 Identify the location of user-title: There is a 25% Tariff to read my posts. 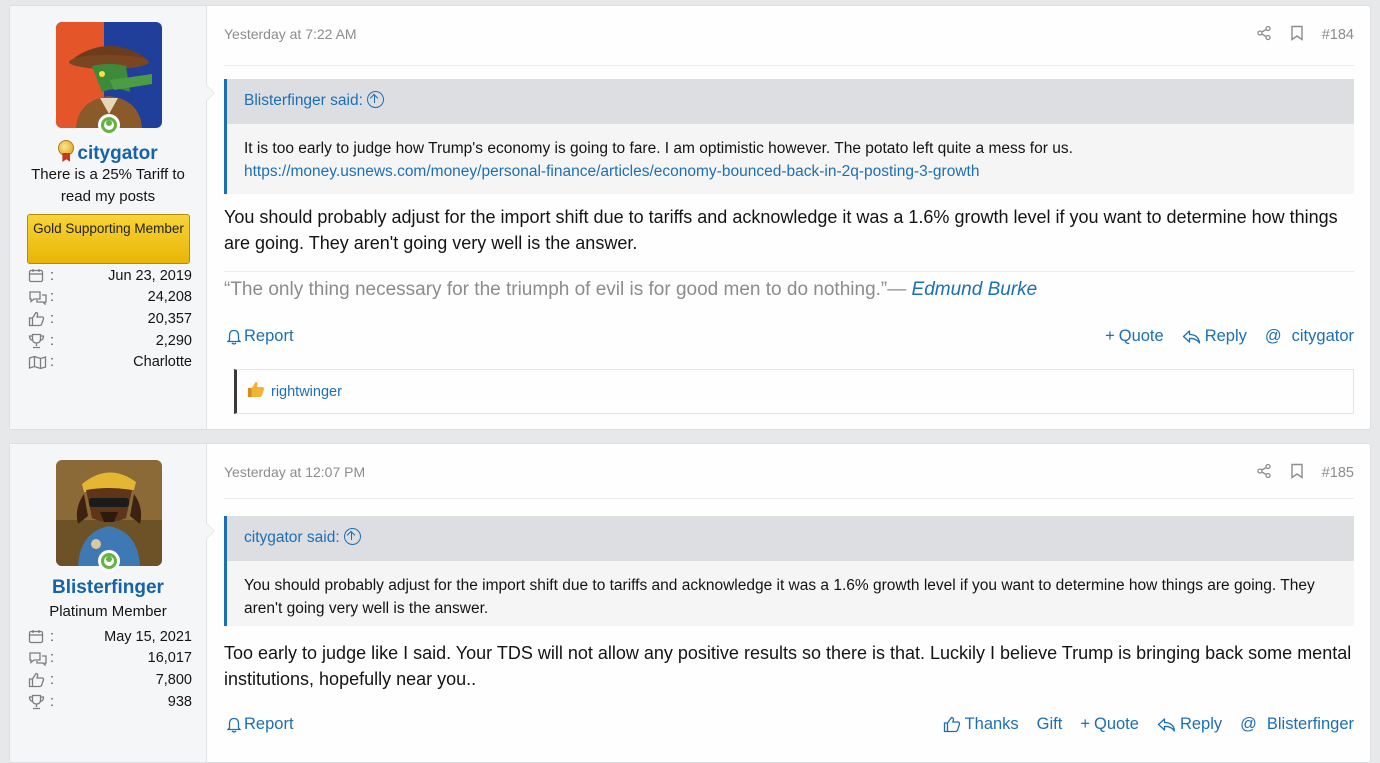
(108, 185).